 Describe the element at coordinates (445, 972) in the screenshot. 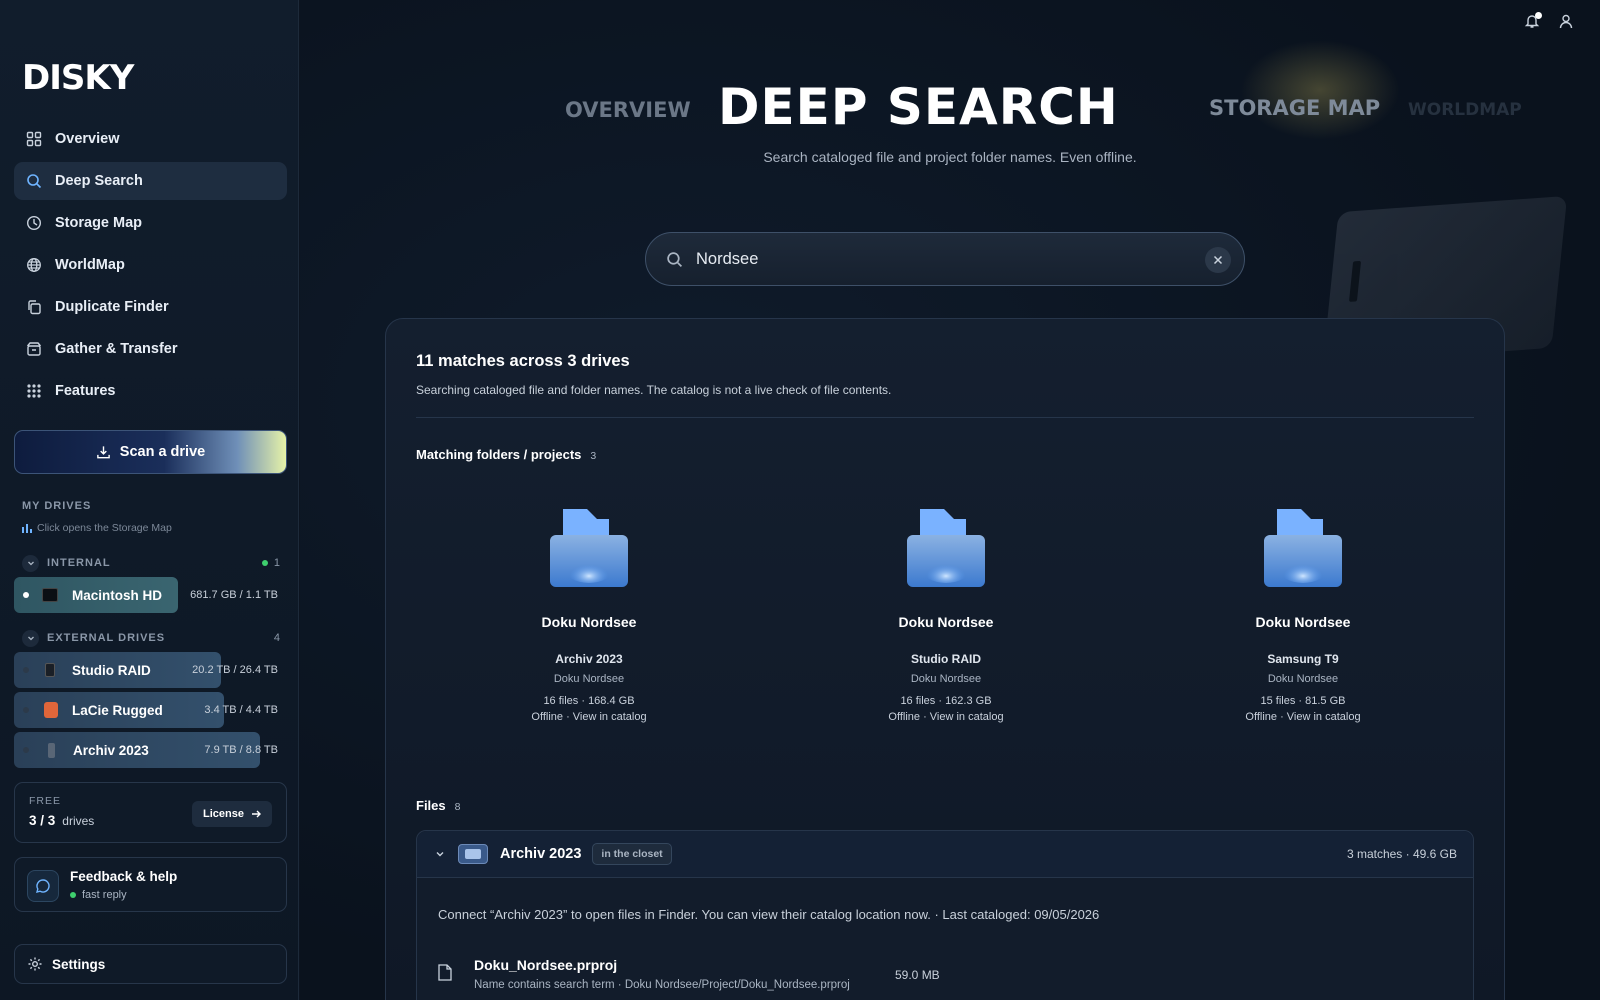

I see `file-icon` at that location.